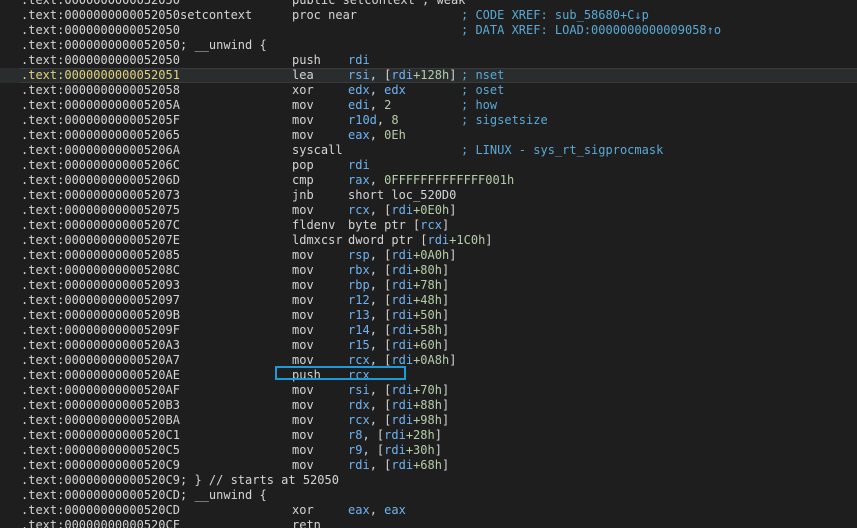  What do you see at coordinates (303, 210) in the screenshot?
I see `mnemonic: mov` at bounding box center [303, 210].